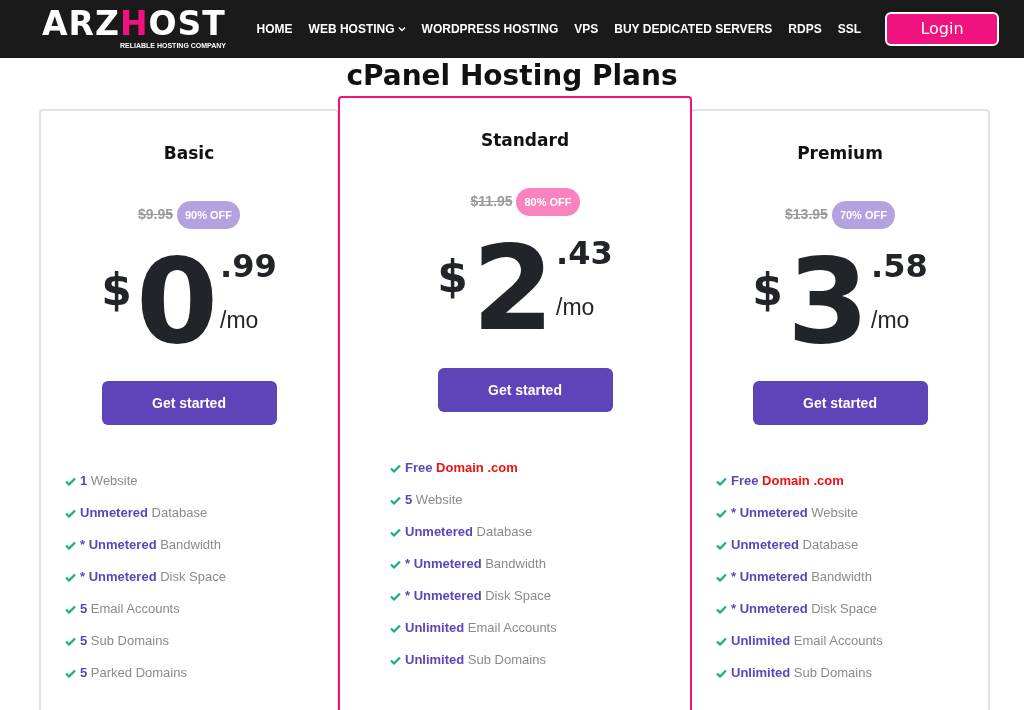 The width and height of the screenshot is (1024, 710). I want to click on plan-name: Premium, so click(840, 153).